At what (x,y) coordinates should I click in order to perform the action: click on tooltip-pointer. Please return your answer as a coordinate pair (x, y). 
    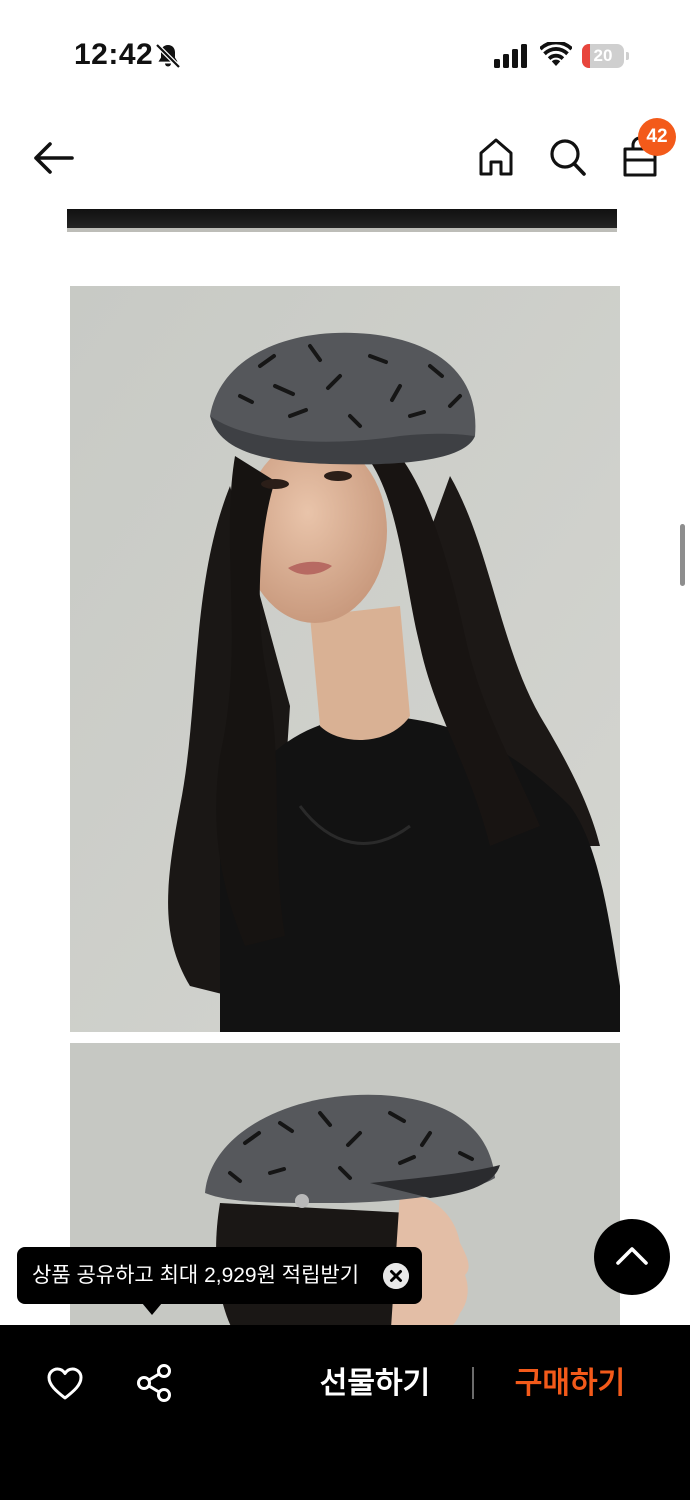
    Looking at the image, I should click on (152, 1309).